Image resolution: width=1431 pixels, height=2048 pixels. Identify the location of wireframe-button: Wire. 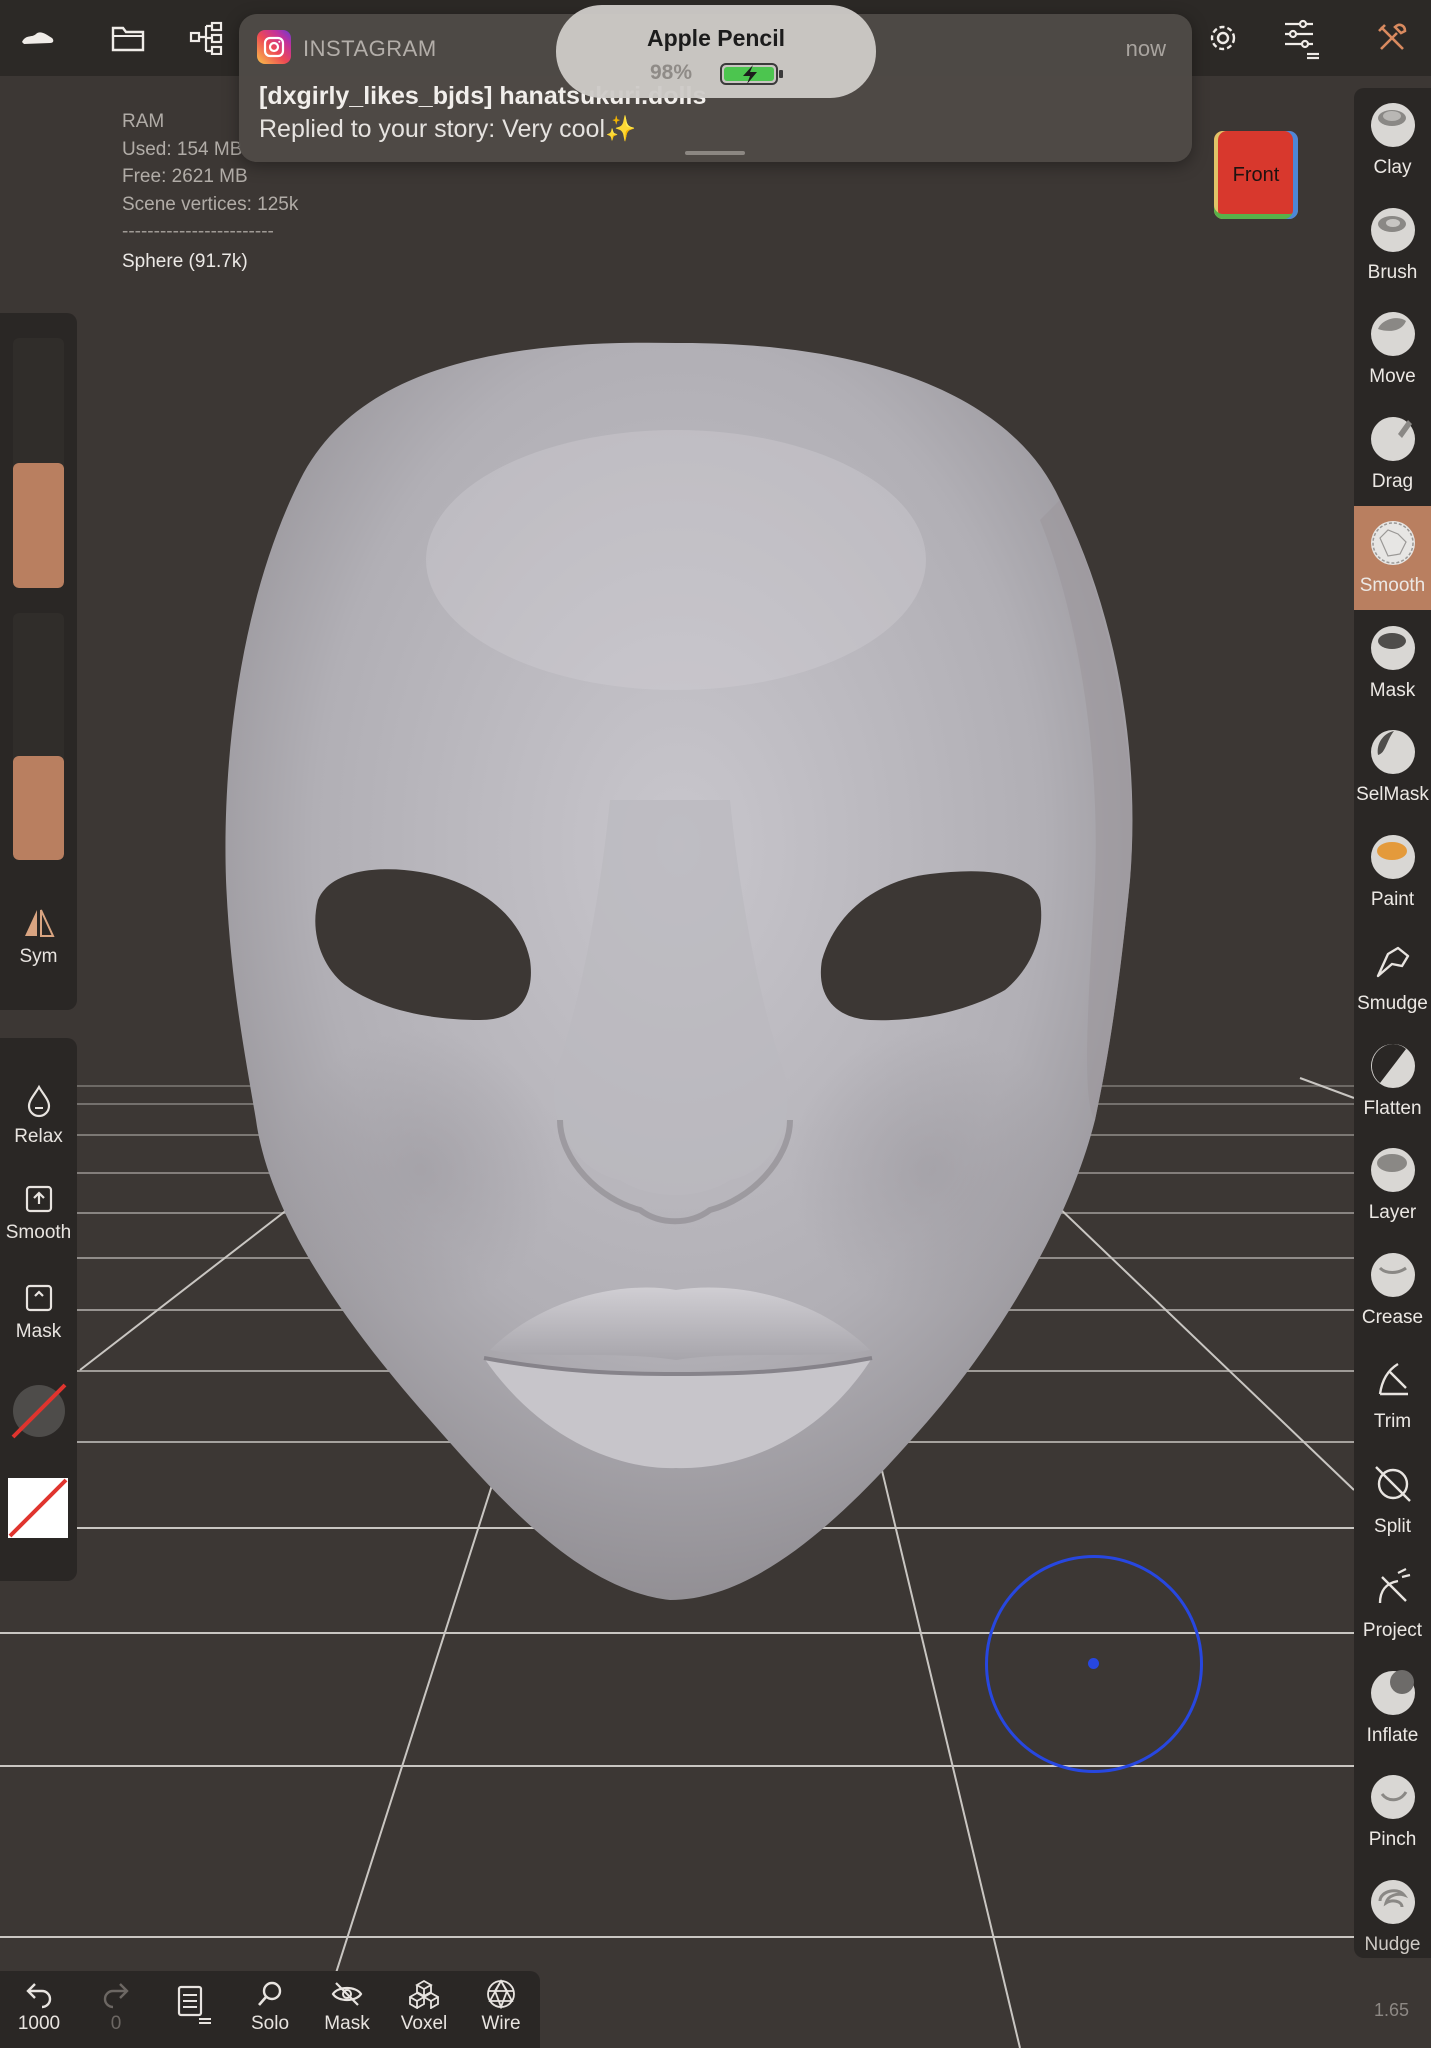
(501, 2007).